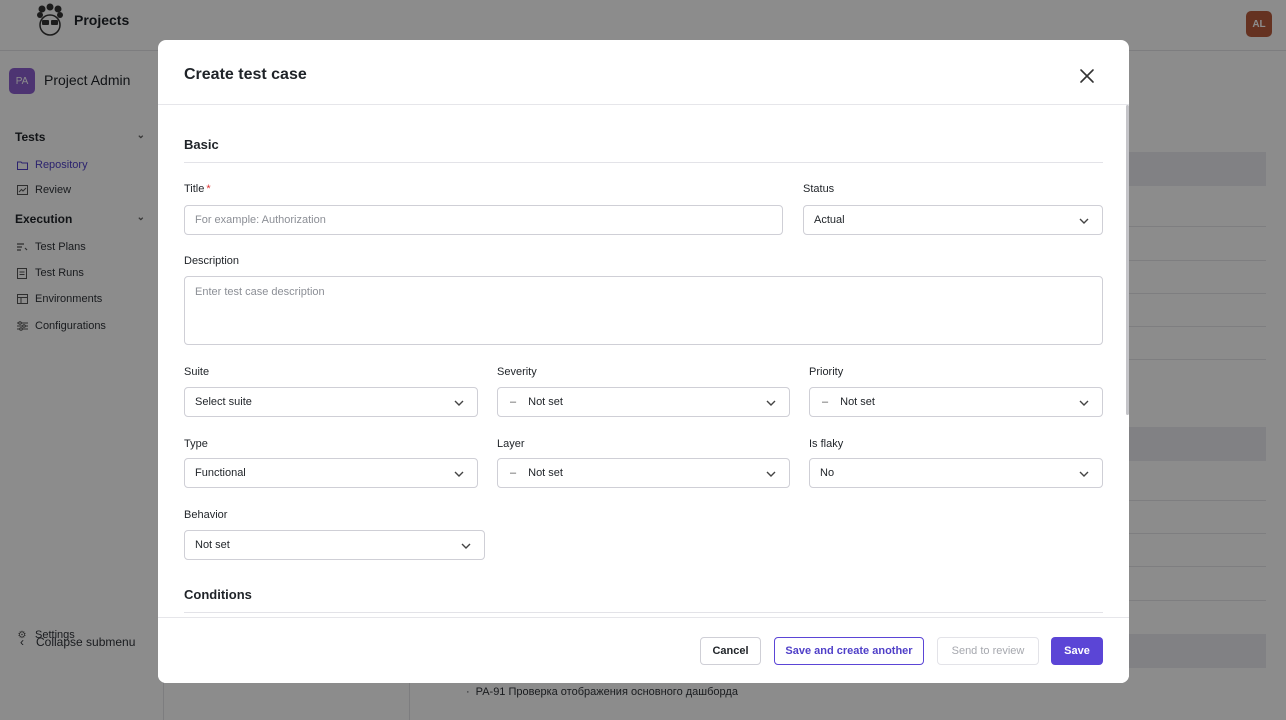 The height and width of the screenshot is (720, 1286). Describe the element at coordinates (331, 473) in the screenshot. I see `type-select: Functional` at that location.